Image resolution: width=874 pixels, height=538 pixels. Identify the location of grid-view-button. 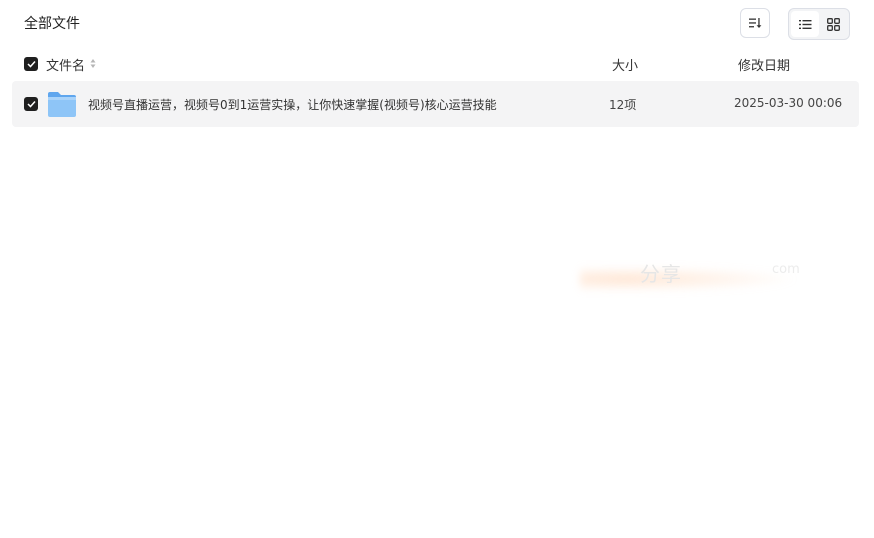
(833, 24).